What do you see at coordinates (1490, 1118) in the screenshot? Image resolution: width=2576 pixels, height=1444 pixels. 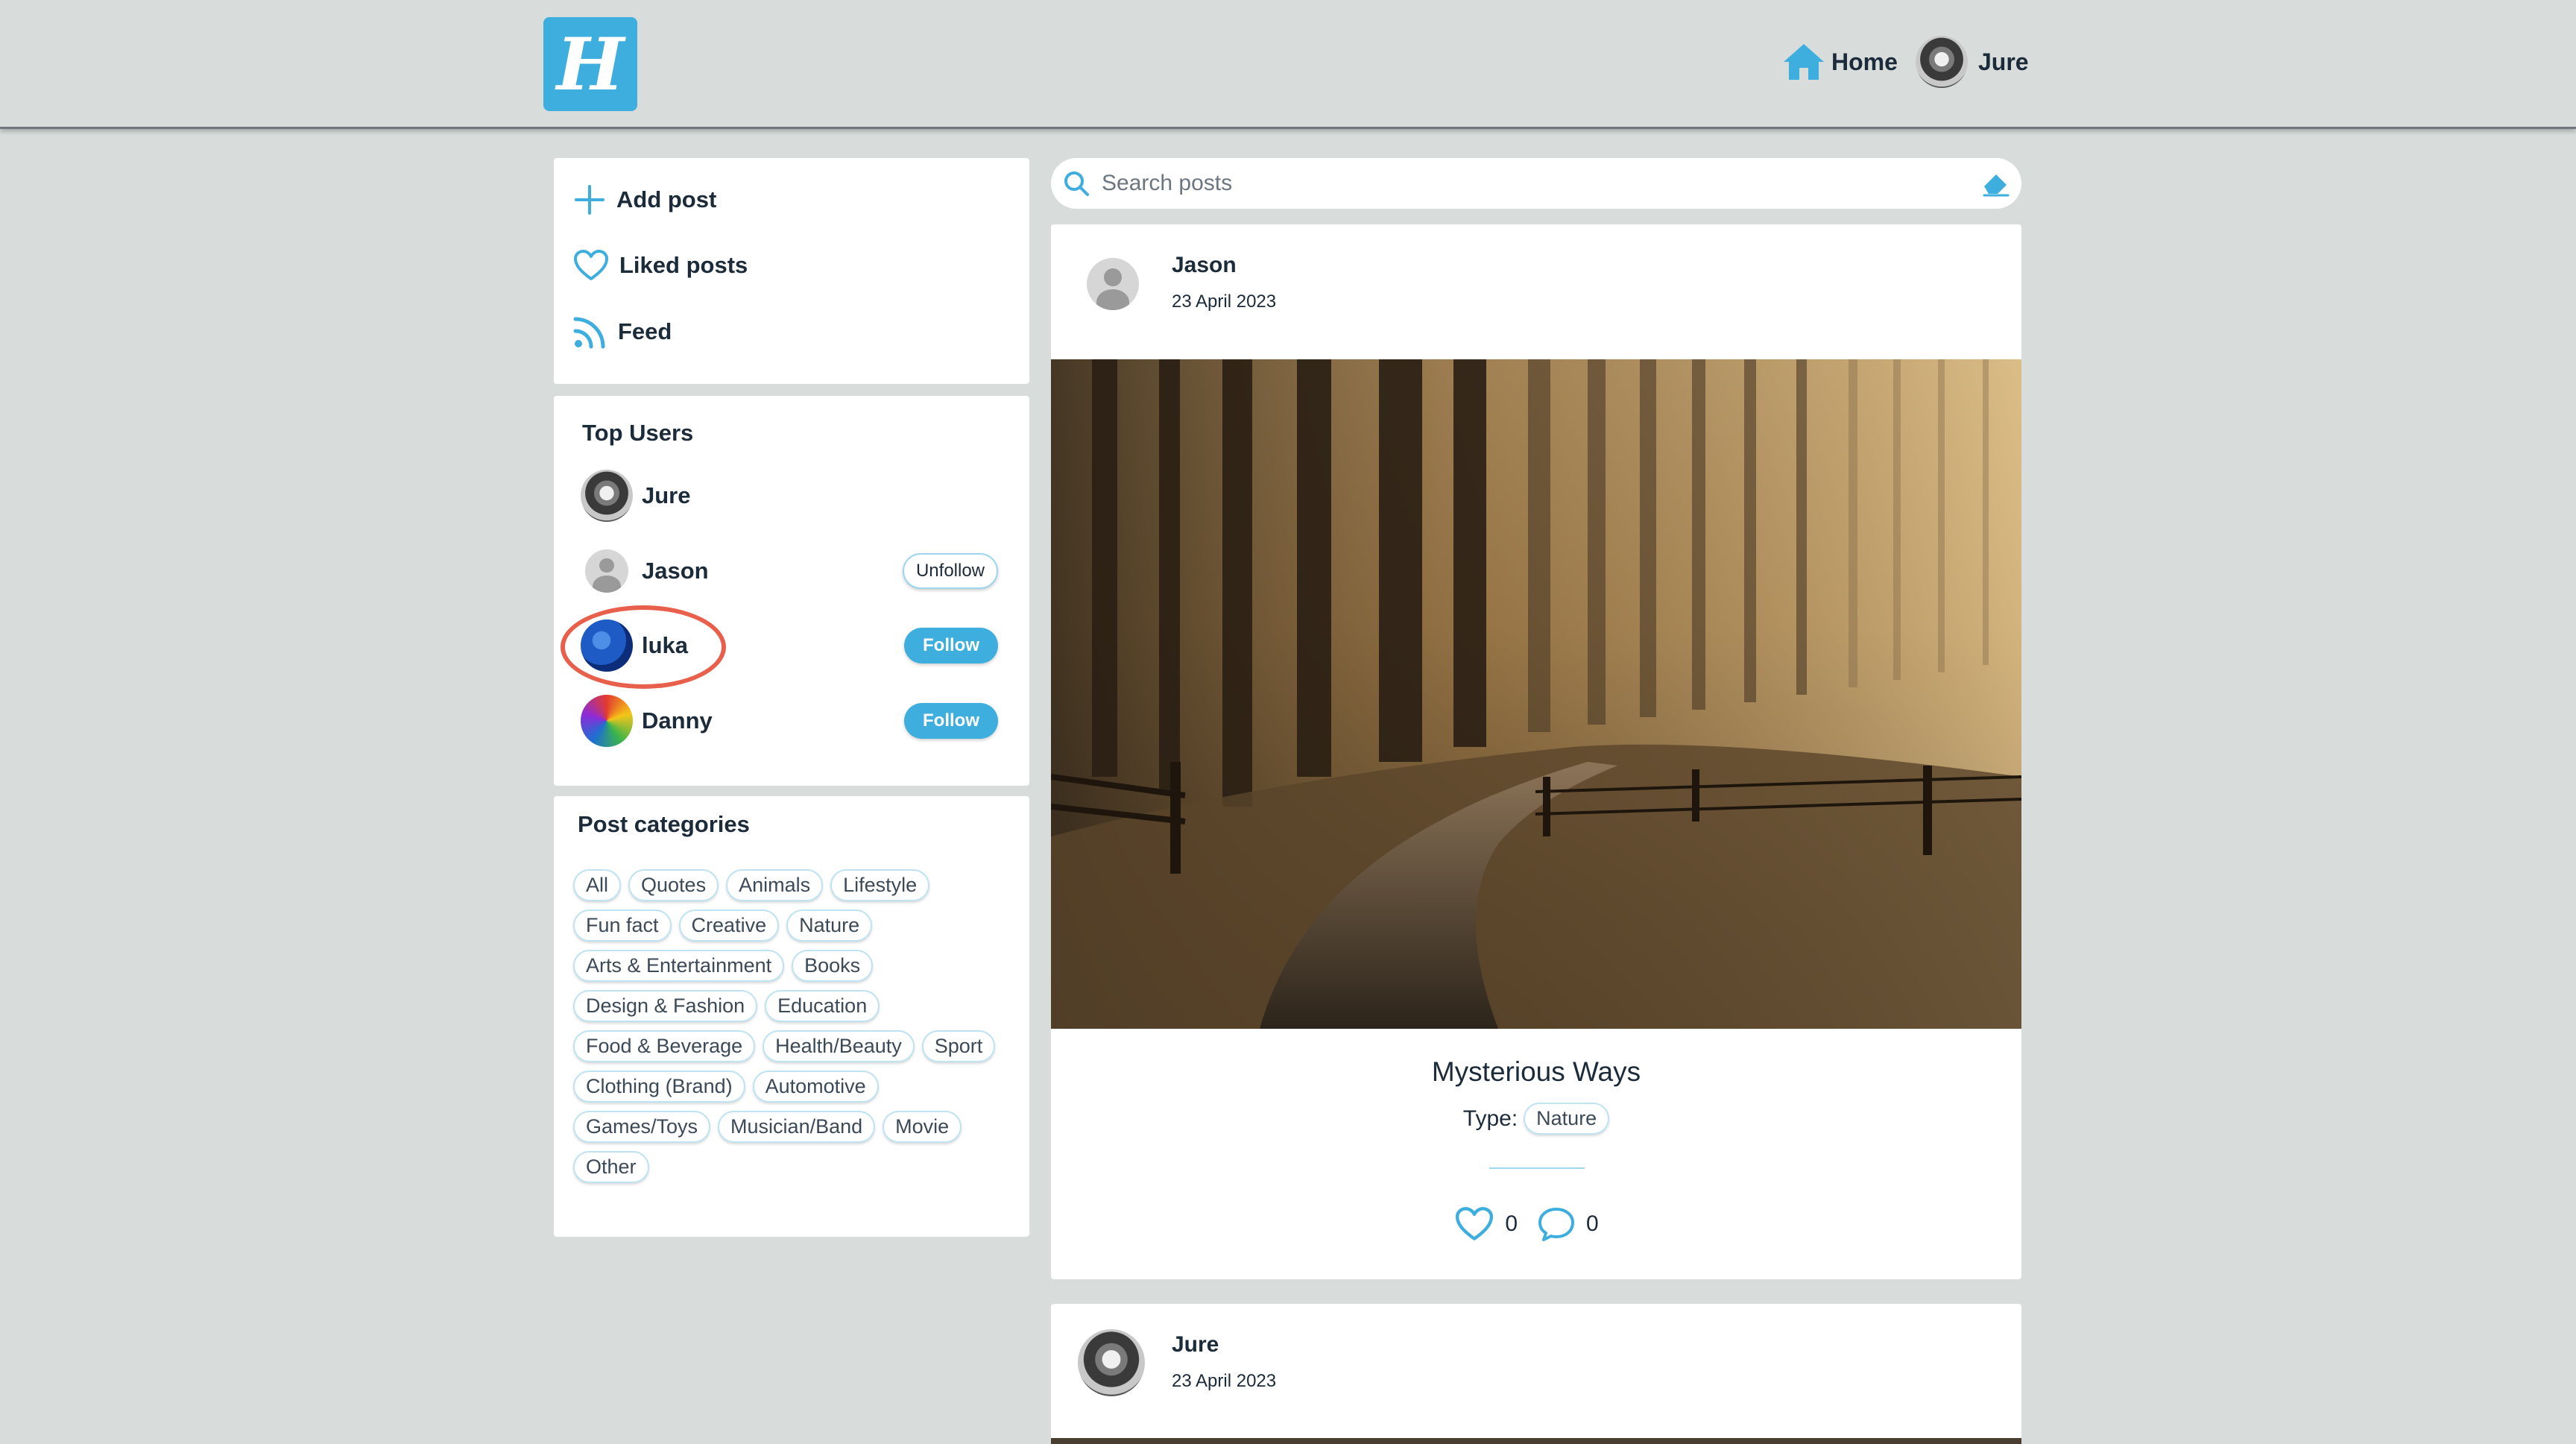 I see `post-type-label: Type:` at bounding box center [1490, 1118].